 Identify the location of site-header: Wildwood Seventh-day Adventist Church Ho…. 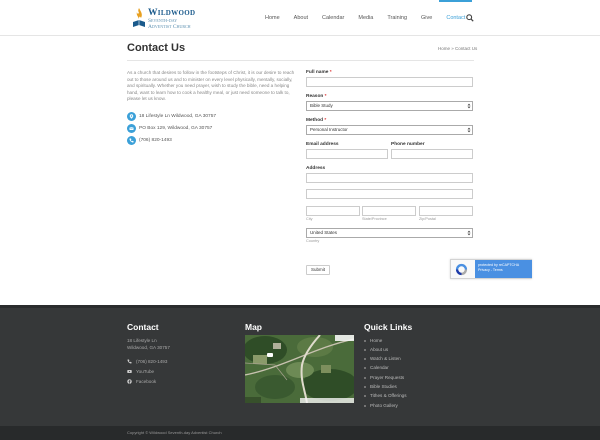
(300, 18).